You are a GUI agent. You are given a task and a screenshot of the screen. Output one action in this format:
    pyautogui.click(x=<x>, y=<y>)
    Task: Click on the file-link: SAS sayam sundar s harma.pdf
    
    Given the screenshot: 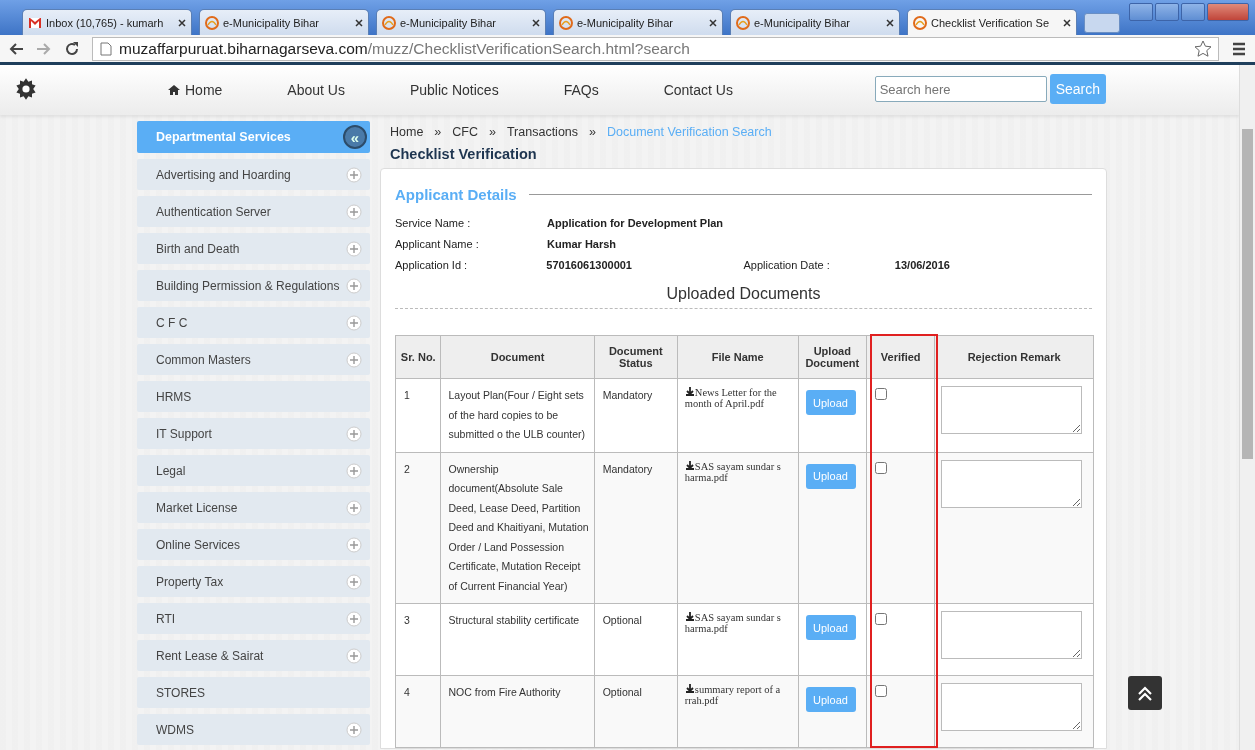 What is the action you would take?
    pyautogui.click(x=739, y=471)
    